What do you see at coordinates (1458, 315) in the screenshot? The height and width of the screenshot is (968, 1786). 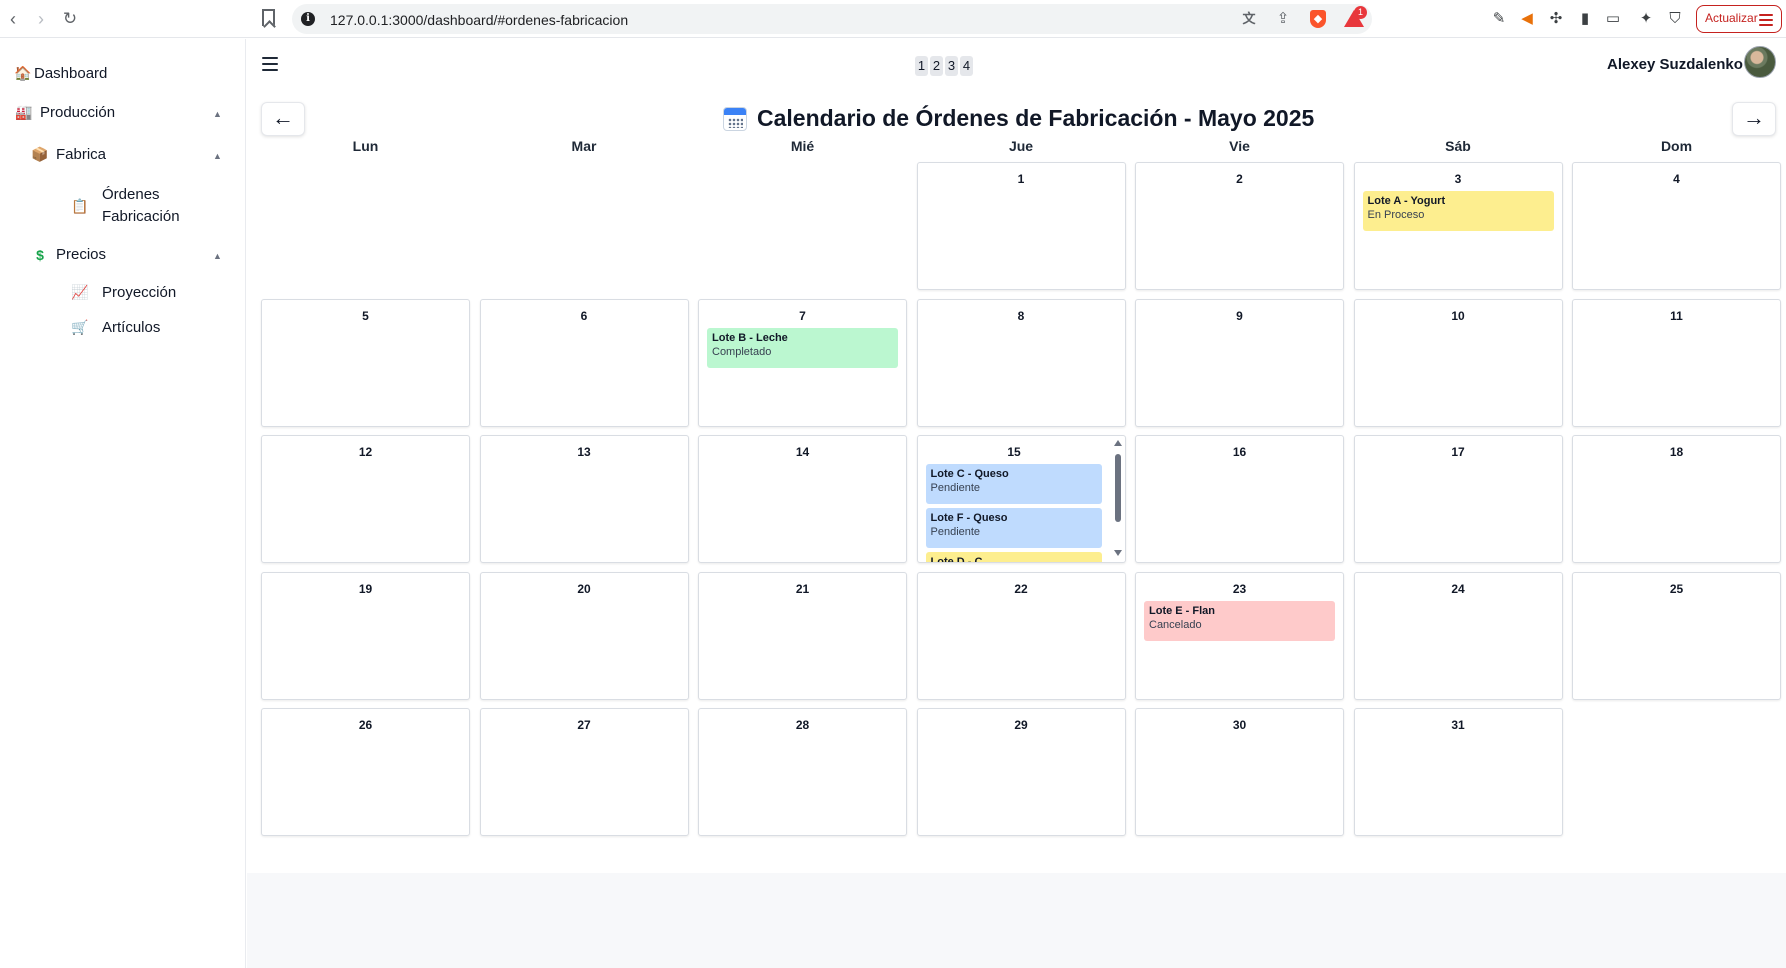 I see `day-number: 10` at bounding box center [1458, 315].